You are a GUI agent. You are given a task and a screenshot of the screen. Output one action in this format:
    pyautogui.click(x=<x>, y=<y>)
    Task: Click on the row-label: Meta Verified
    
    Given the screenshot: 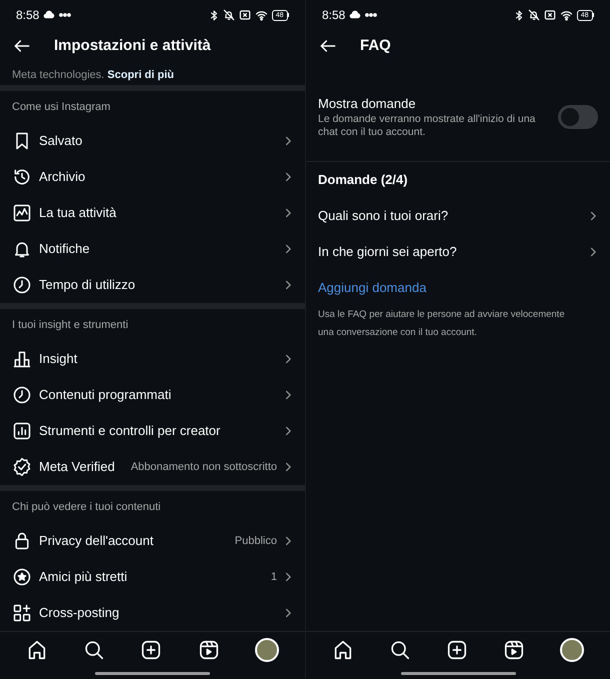 What is the action you would take?
    pyautogui.click(x=77, y=467)
    